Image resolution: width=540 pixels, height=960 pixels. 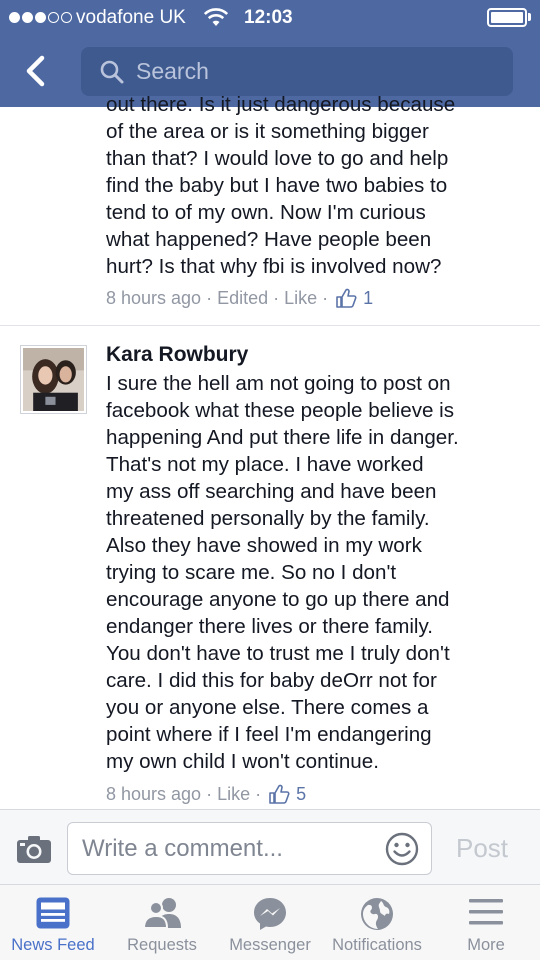 What do you see at coordinates (34, 849) in the screenshot?
I see `camera-icon` at bounding box center [34, 849].